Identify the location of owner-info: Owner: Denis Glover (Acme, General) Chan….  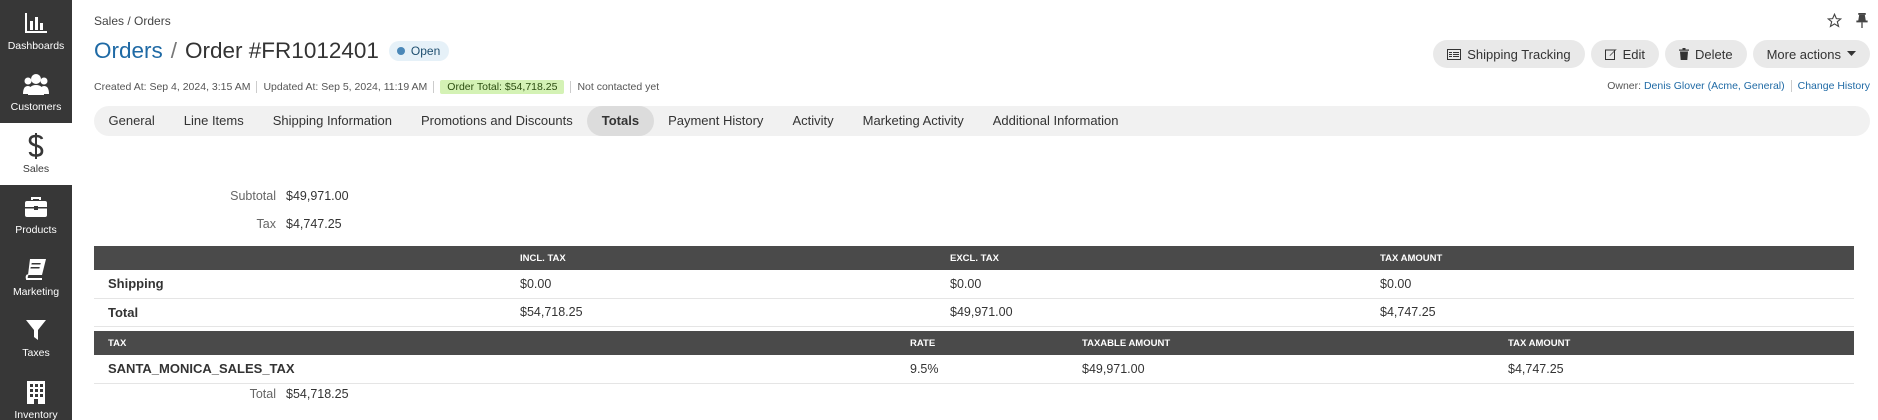
(1738, 86).